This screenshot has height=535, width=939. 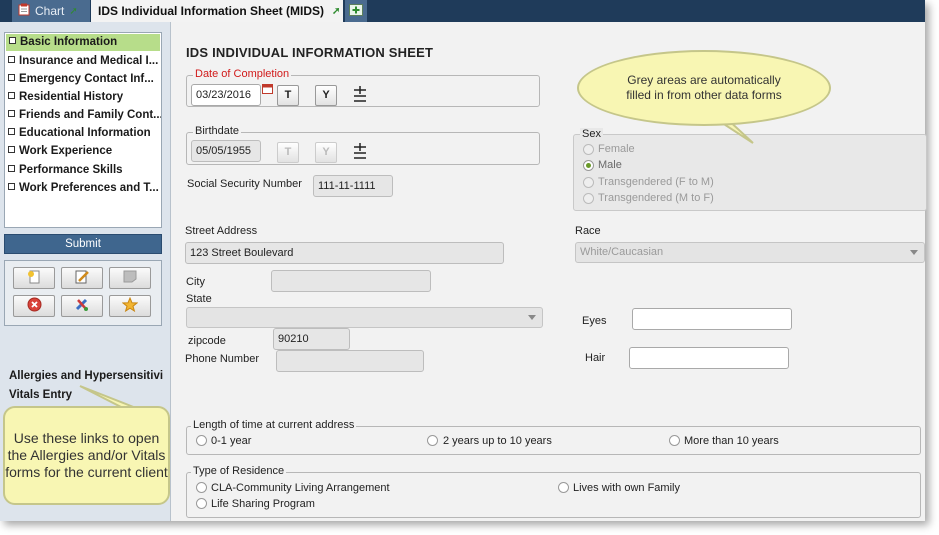 I want to click on nav-work-experience: Work Experience, so click(x=83, y=151).